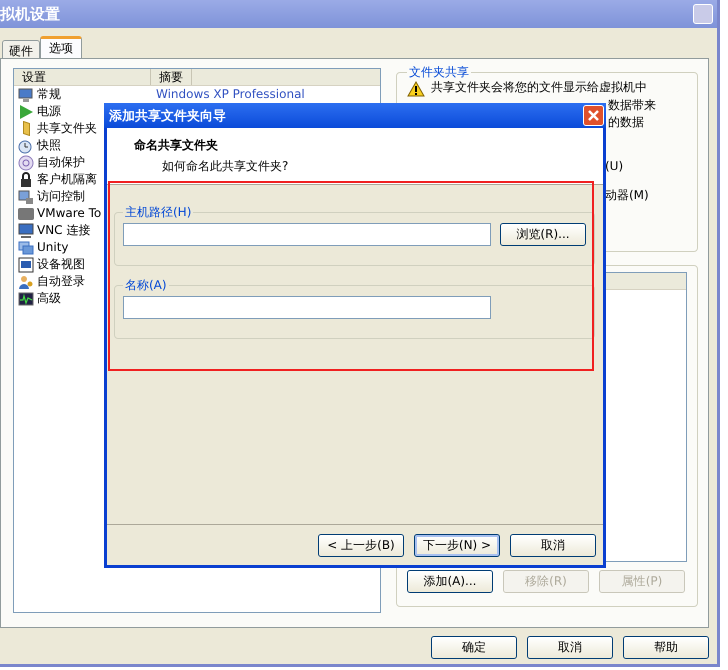 This screenshot has width=728, height=670. What do you see at coordinates (176, 145) in the screenshot?
I see `wizard-heading: 命名共享文件夹` at bounding box center [176, 145].